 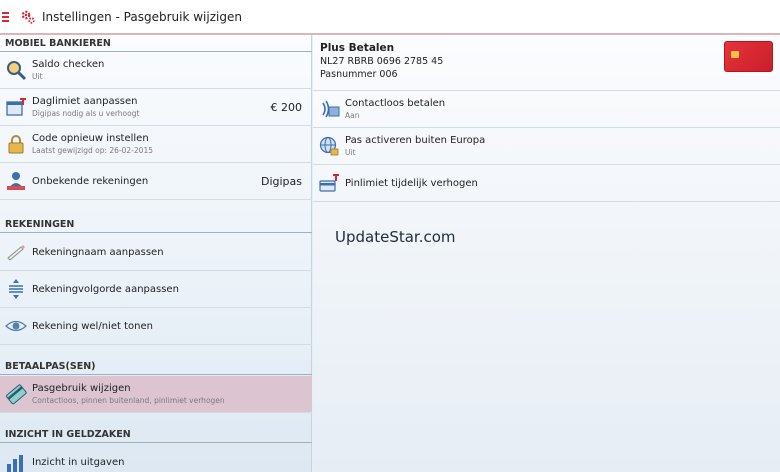 What do you see at coordinates (16, 252) in the screenshot?
I see `pencil-icon` at bounding box center [16, 252].